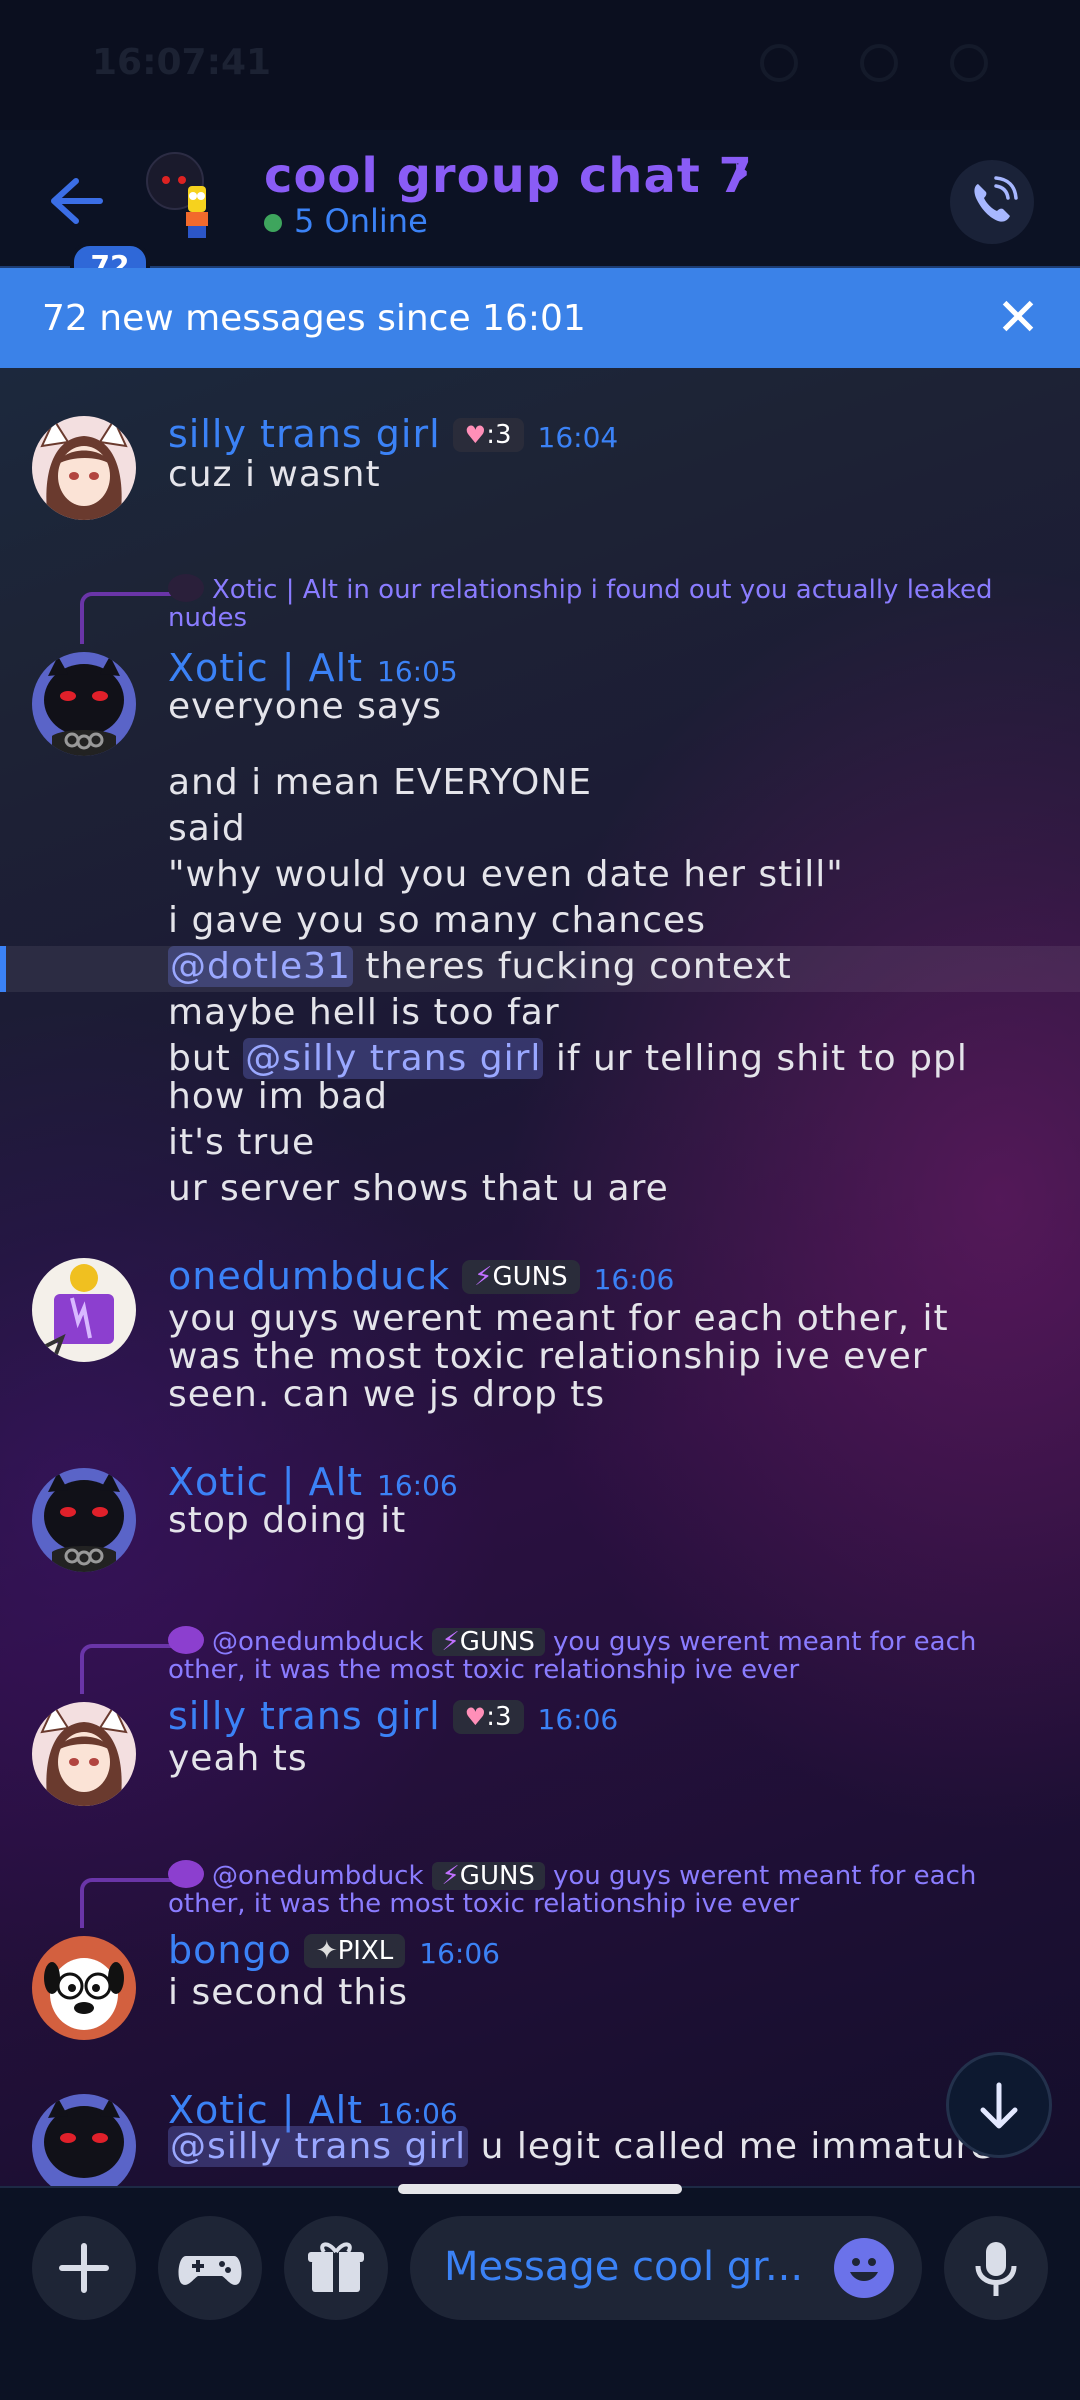  I want to click on message-text: said, so click(207, 828).